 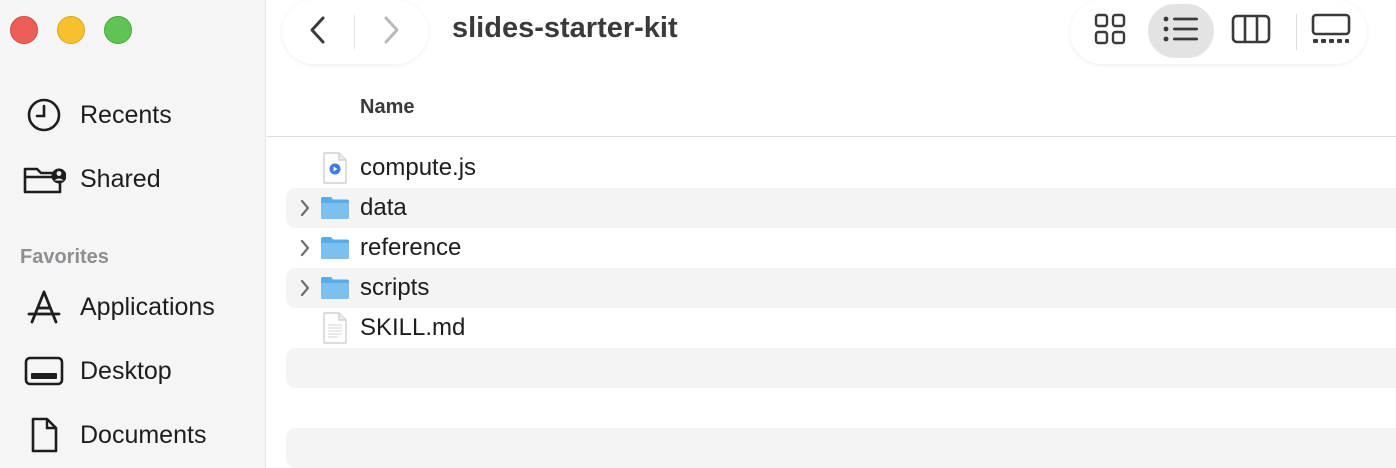 I want to click on close-window-button, so click(x=24, y=30).